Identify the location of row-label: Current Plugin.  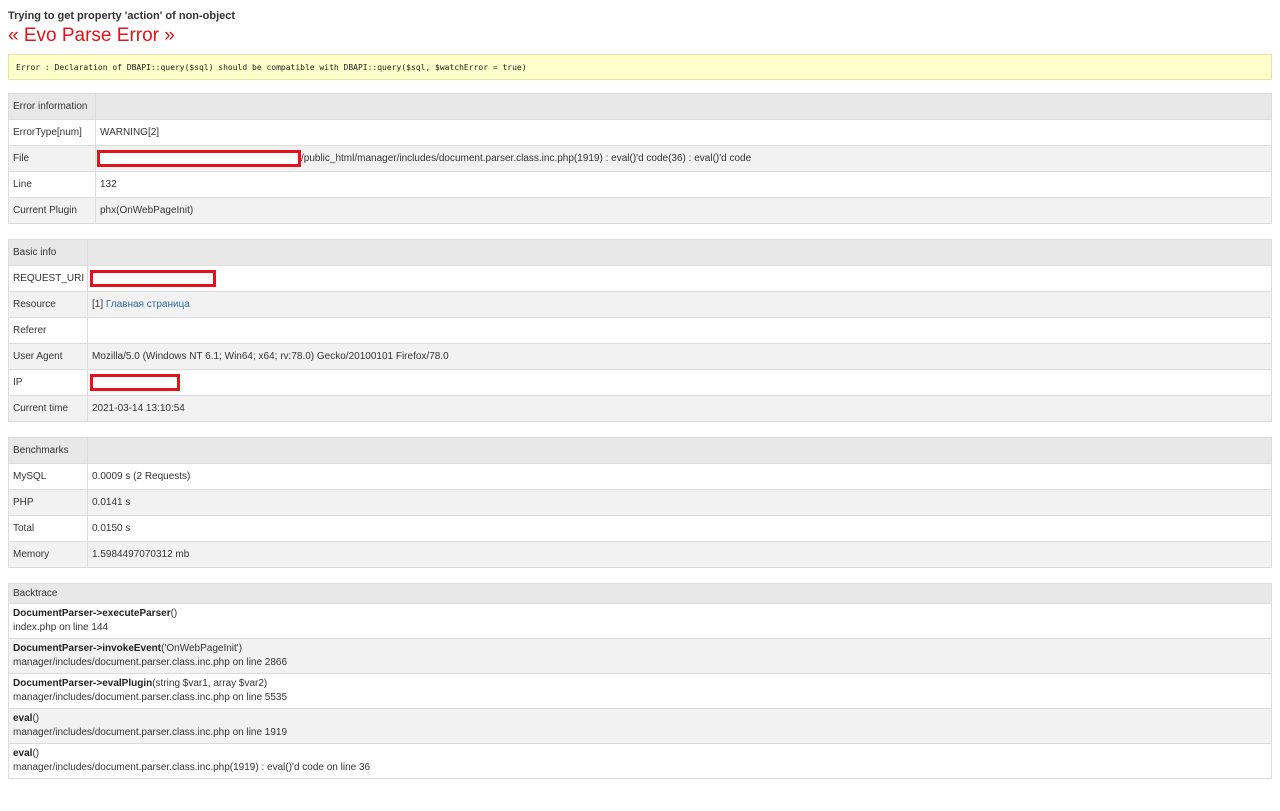
(52, 210).